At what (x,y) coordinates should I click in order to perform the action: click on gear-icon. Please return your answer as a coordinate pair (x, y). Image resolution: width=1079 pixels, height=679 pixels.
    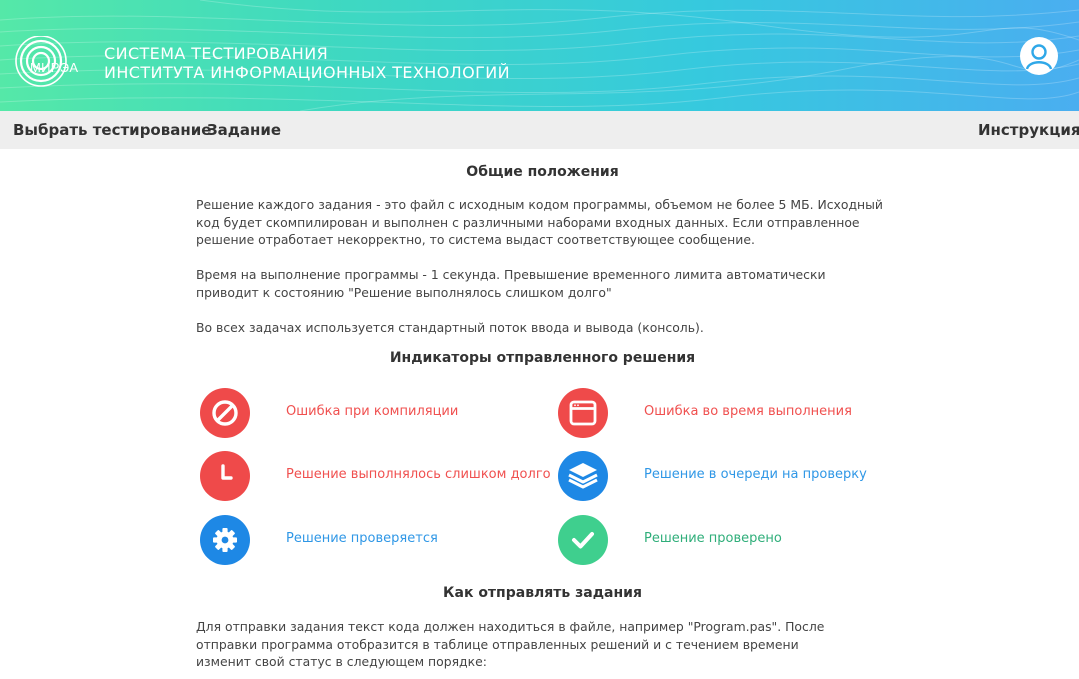
    Looking at the image, I should click on (225, 540).